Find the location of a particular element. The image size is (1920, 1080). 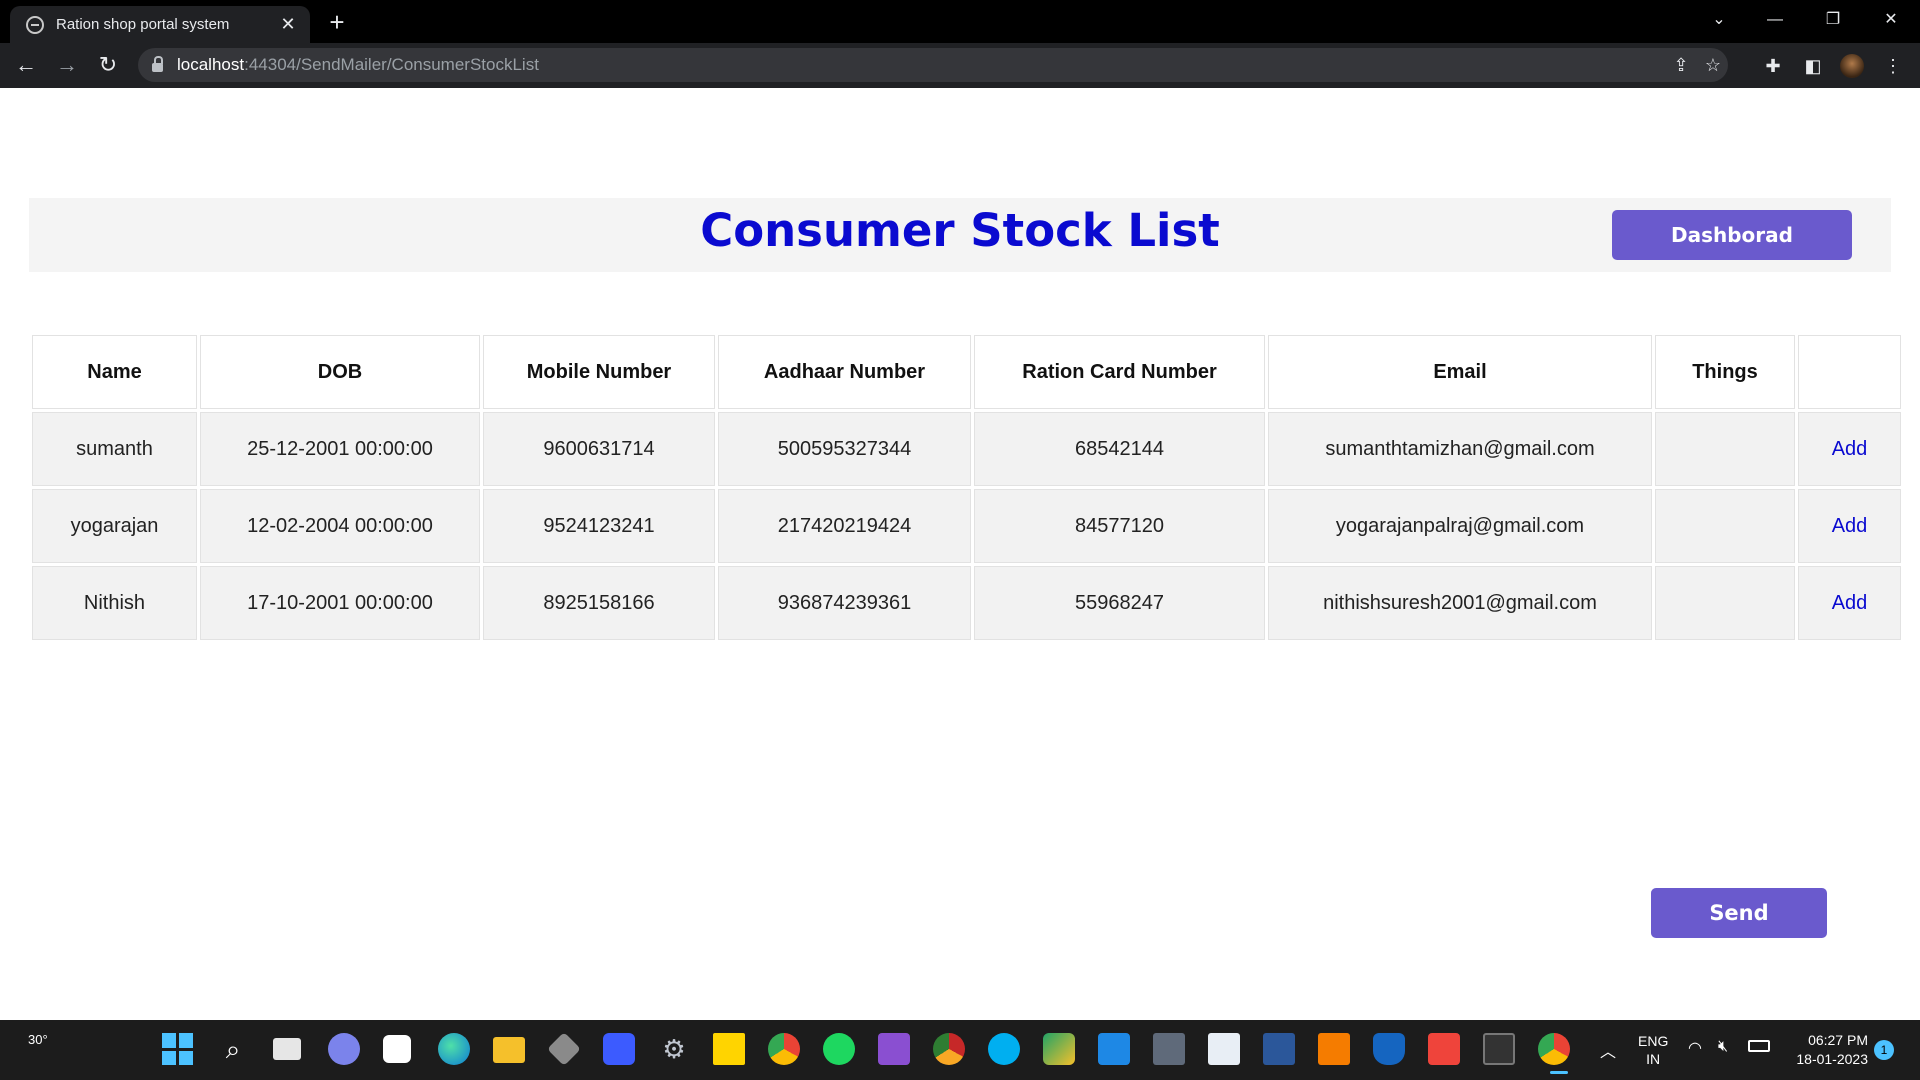

calculator-icon is located at coordinates (1169, 1049).